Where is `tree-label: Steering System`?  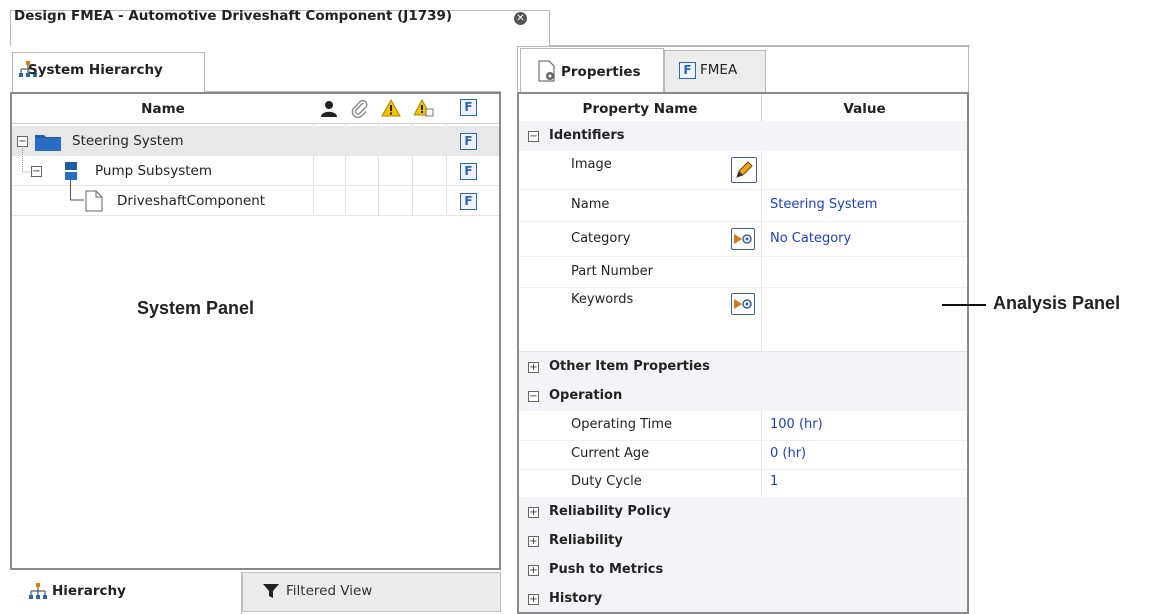
tree-label: Steering System is located at coordinates (128, 141).